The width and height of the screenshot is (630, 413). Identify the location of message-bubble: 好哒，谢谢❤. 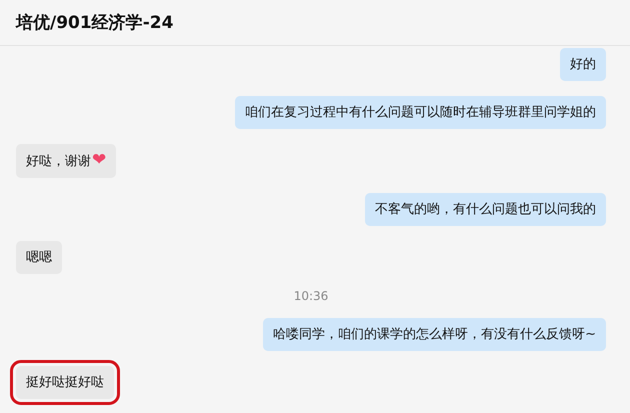
(66, 161).